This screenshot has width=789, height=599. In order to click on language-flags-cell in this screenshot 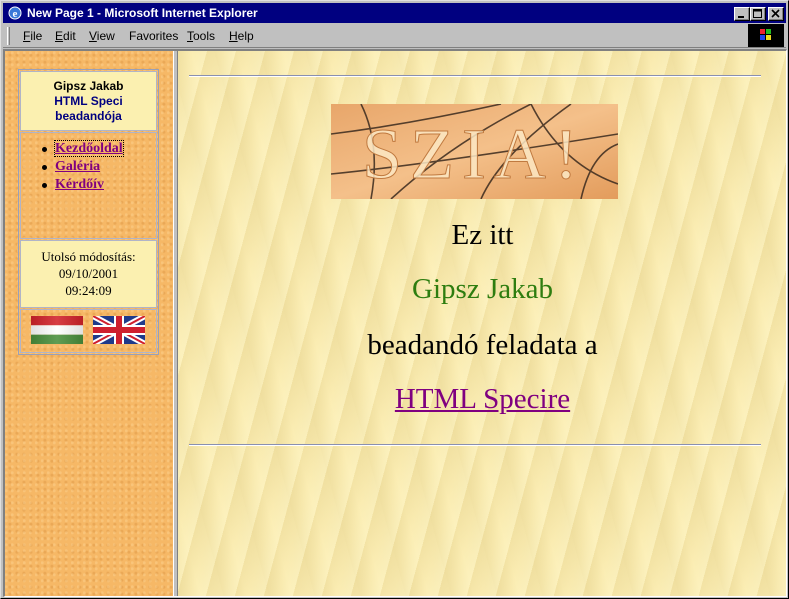, I will do `click(88, 331)`.